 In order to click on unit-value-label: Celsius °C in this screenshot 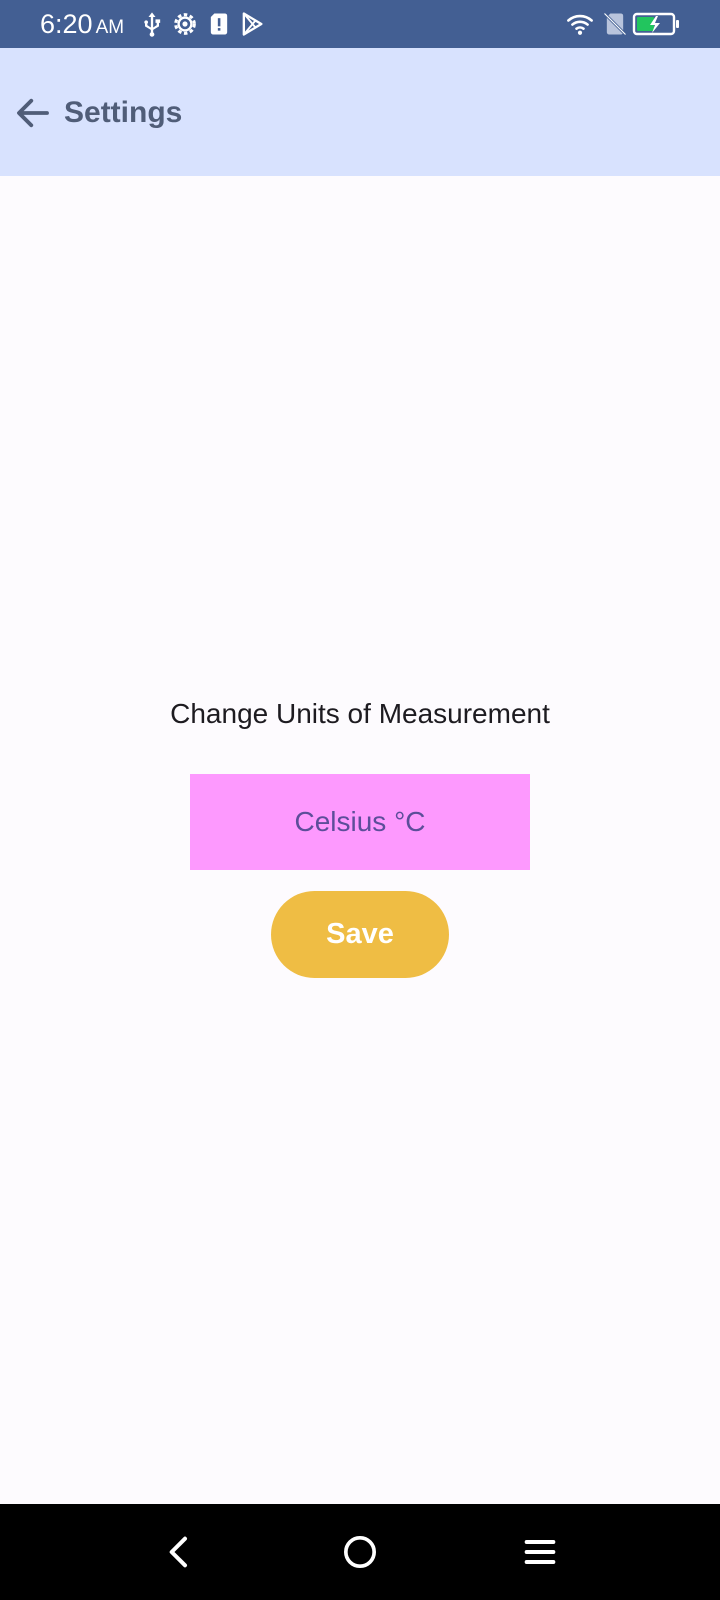, I will do `click(360, 821)`.